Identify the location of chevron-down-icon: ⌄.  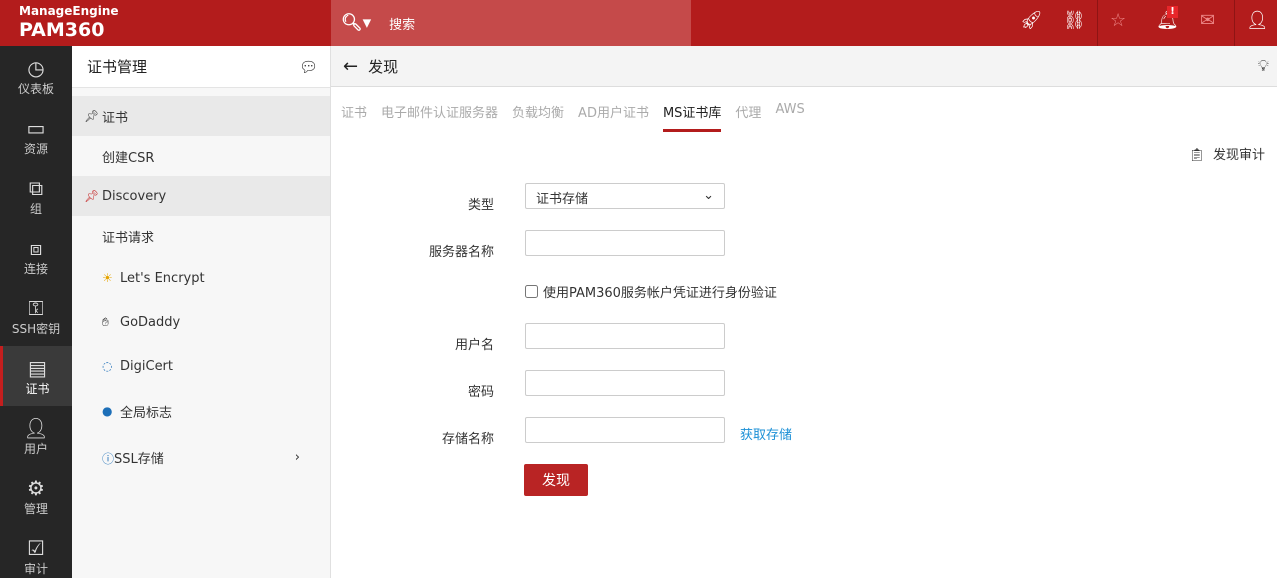
(708, 195).